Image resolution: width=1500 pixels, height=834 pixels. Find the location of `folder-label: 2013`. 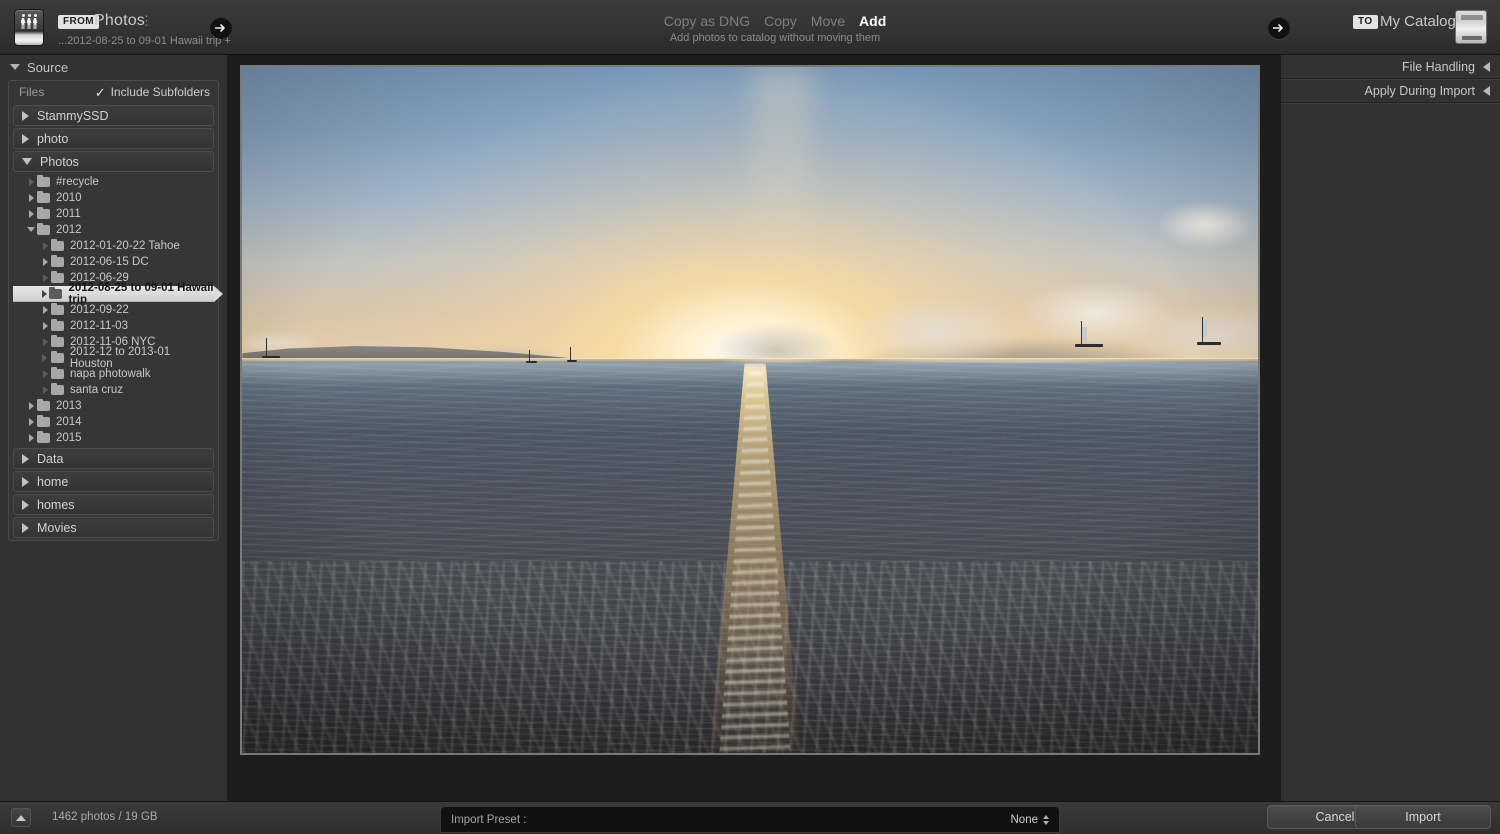

folder-label: 2013 is located at coordinates (69, 405).